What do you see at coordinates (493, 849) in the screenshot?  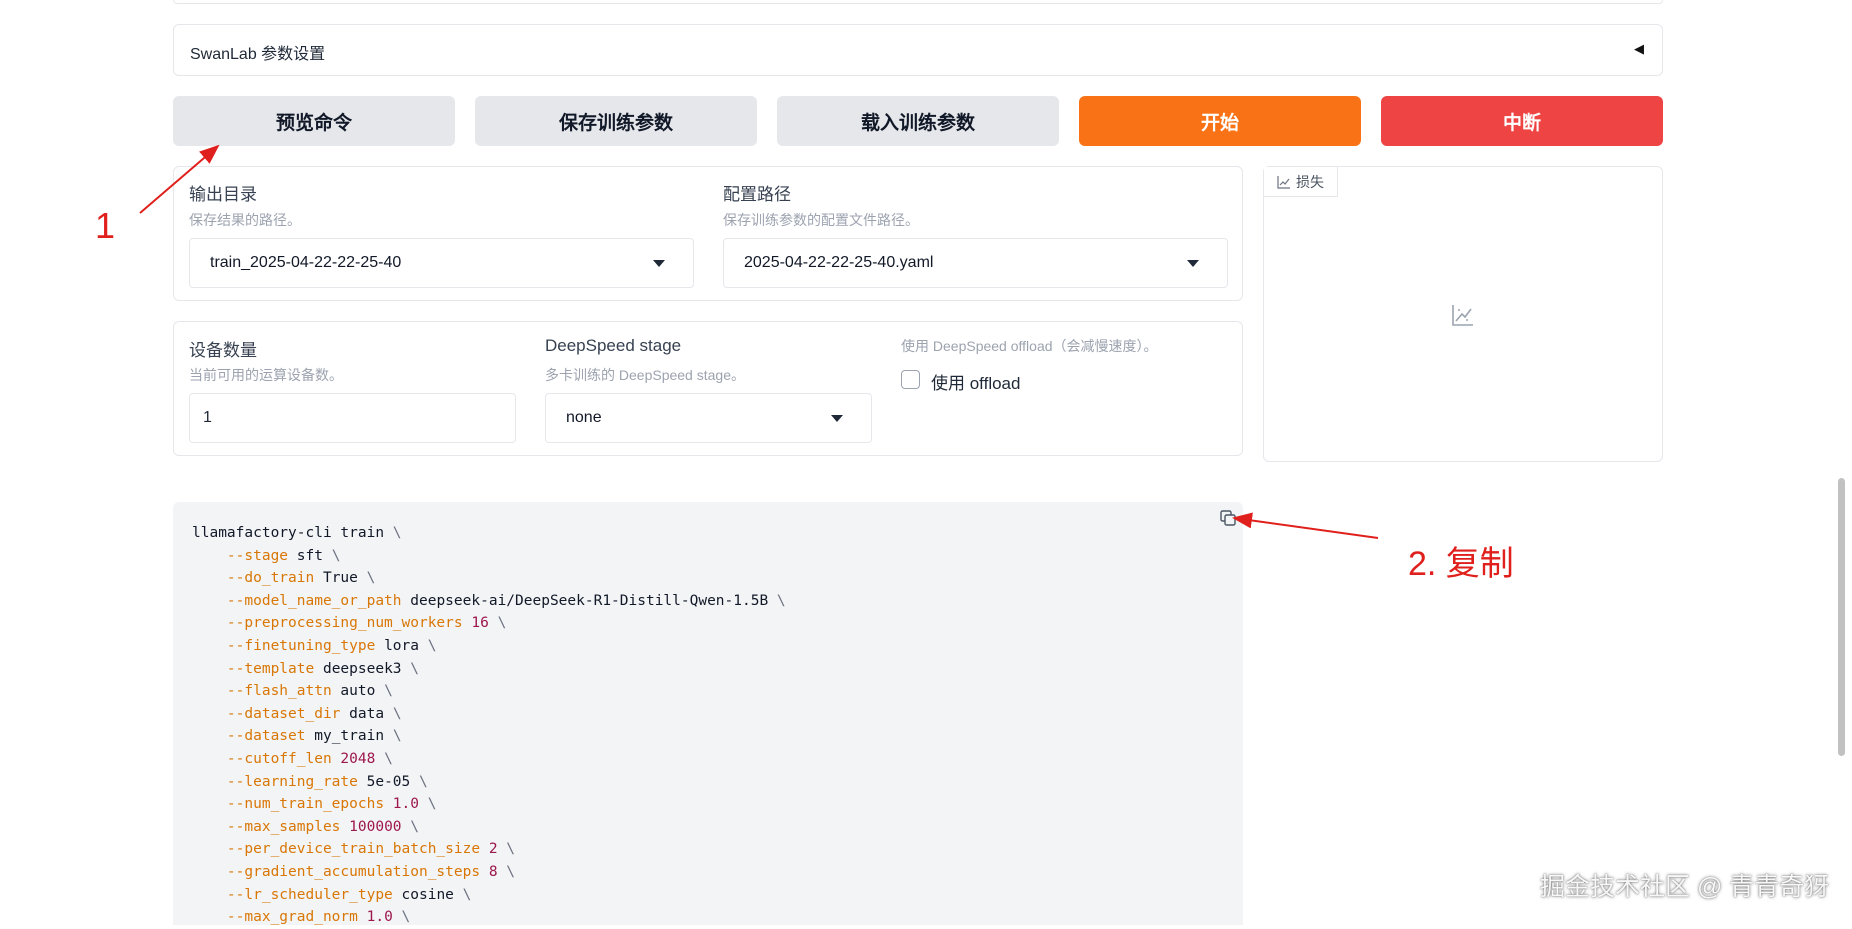 I see `command-value: 2` at bounding box center [493, 849].